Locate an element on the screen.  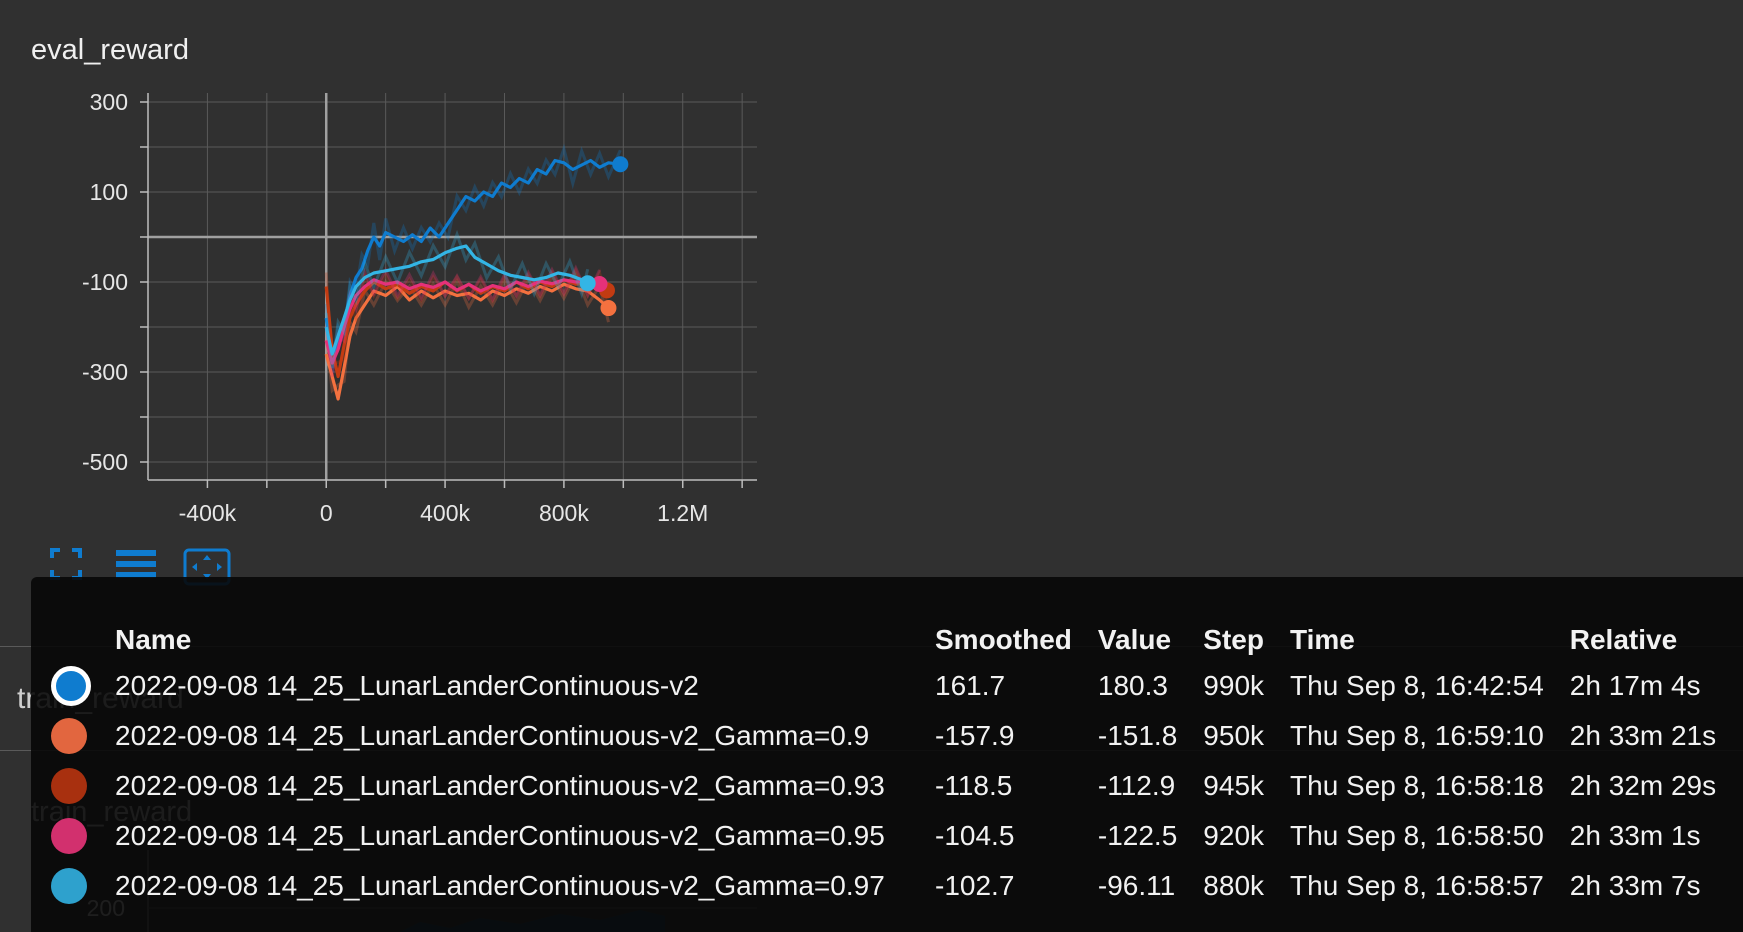
relative-value: 2h 17m 4s is located at coordinates (1635, 685).